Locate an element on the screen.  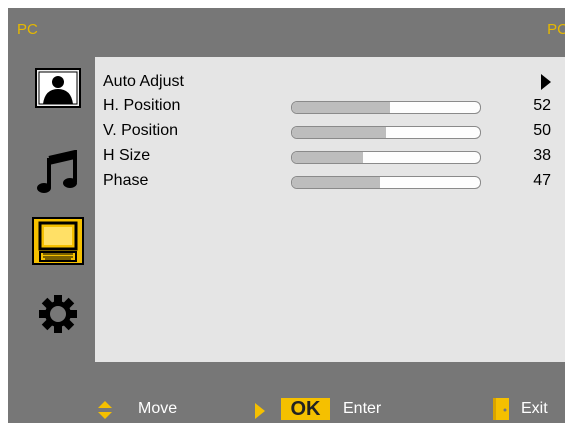
ok-button: OK is located at coordinates (305, 409).